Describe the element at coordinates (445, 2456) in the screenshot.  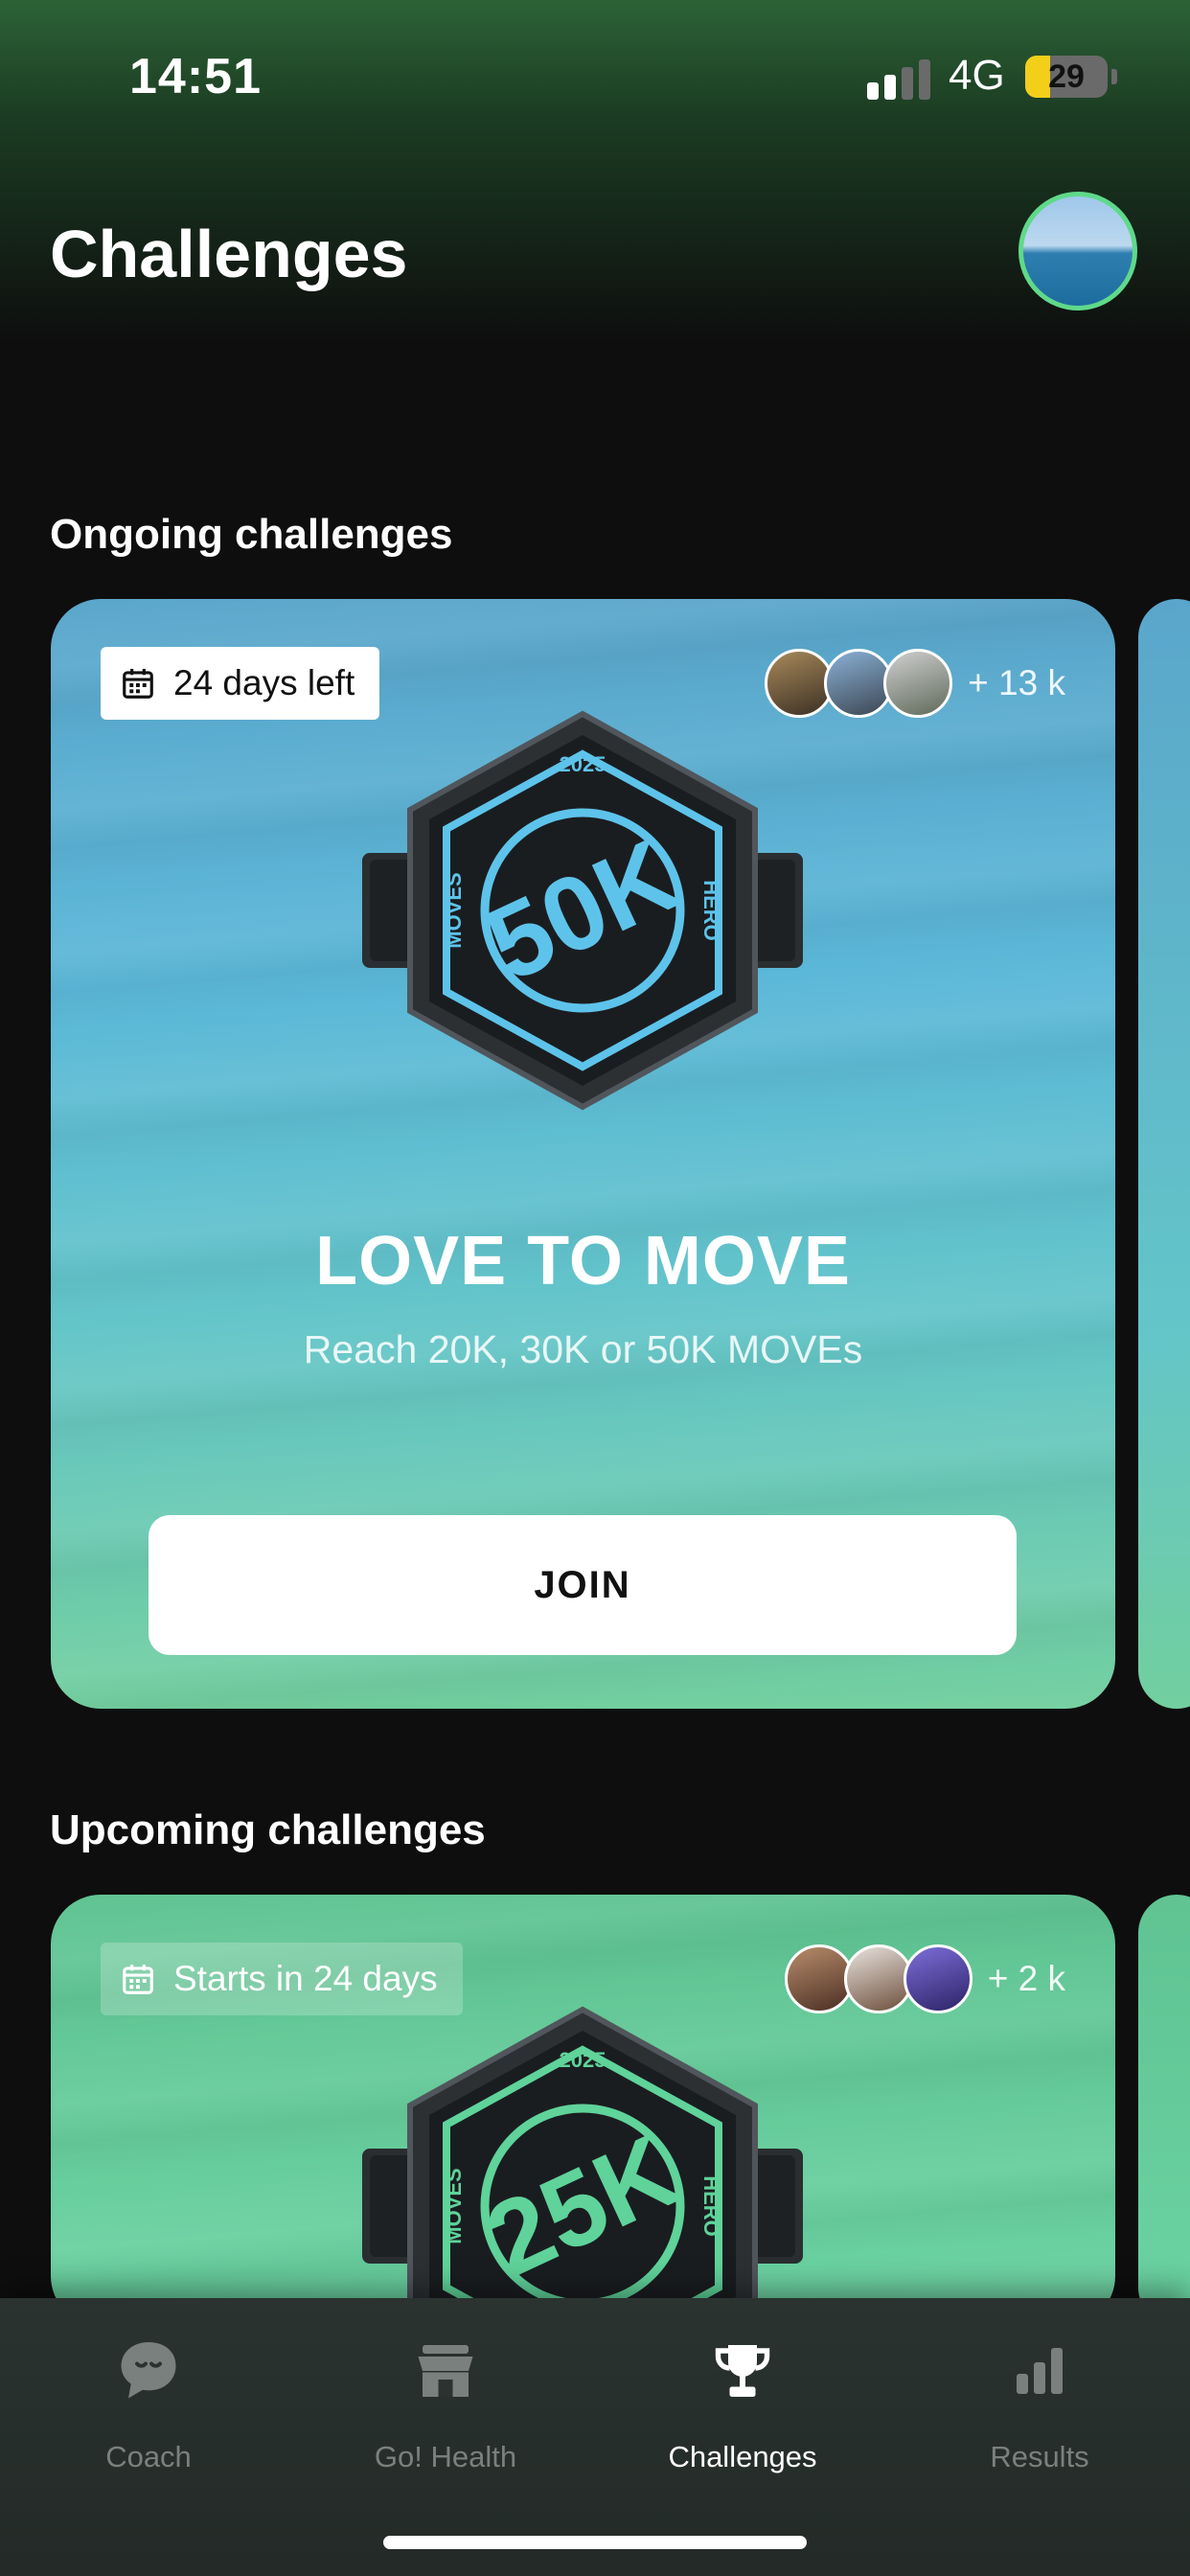
I see `tab-label: Go! Health` at that location.